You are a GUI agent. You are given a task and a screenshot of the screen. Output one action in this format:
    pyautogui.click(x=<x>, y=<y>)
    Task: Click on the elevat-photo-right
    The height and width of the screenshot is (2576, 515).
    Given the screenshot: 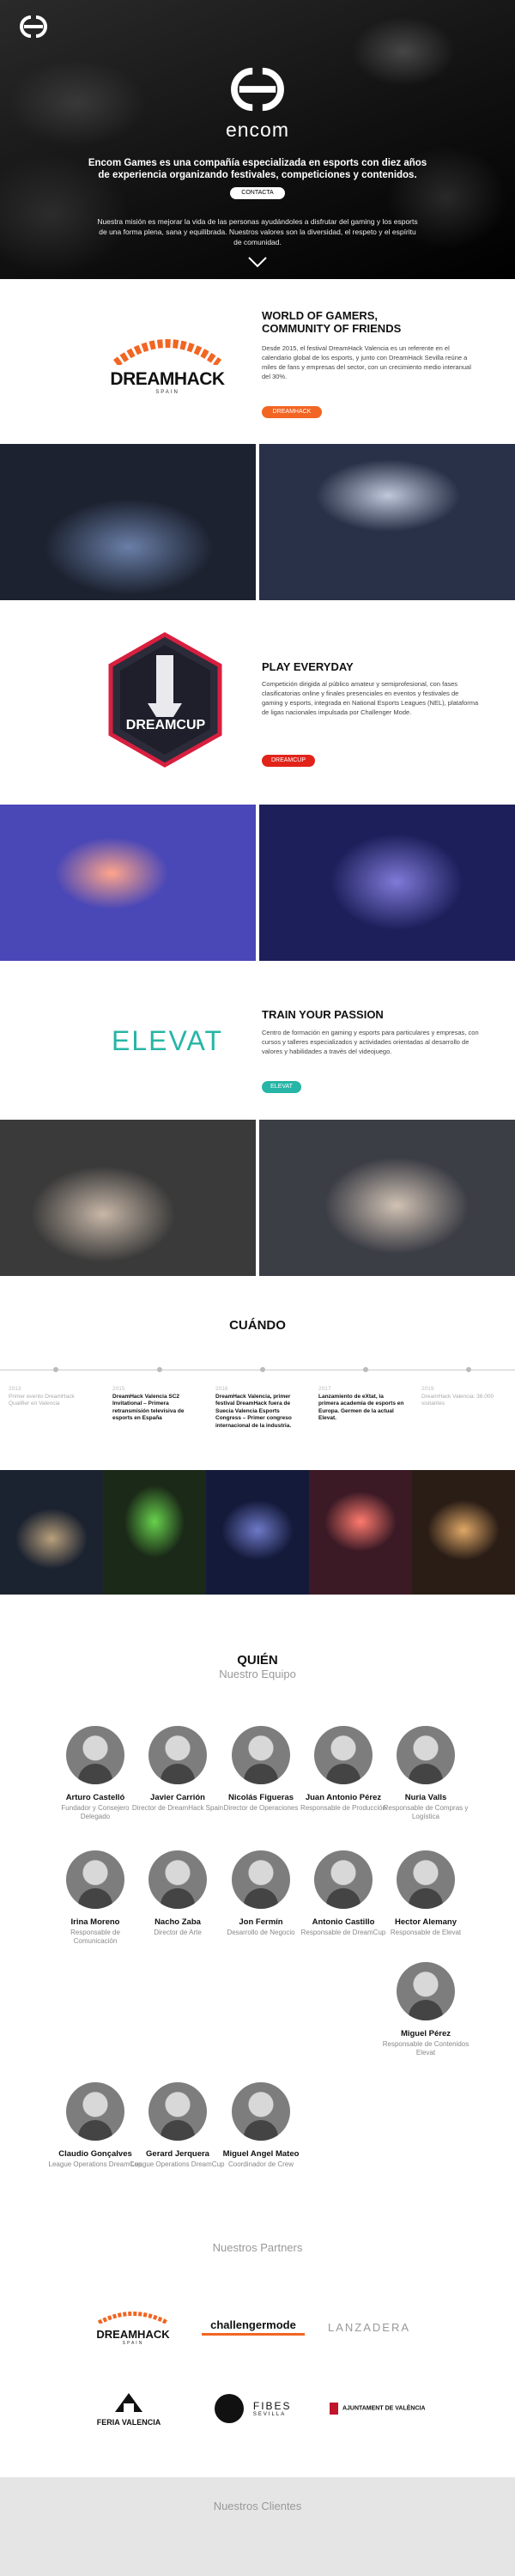 What is the action you would take?
    pyautogui.click(x=387, y=1198)
    